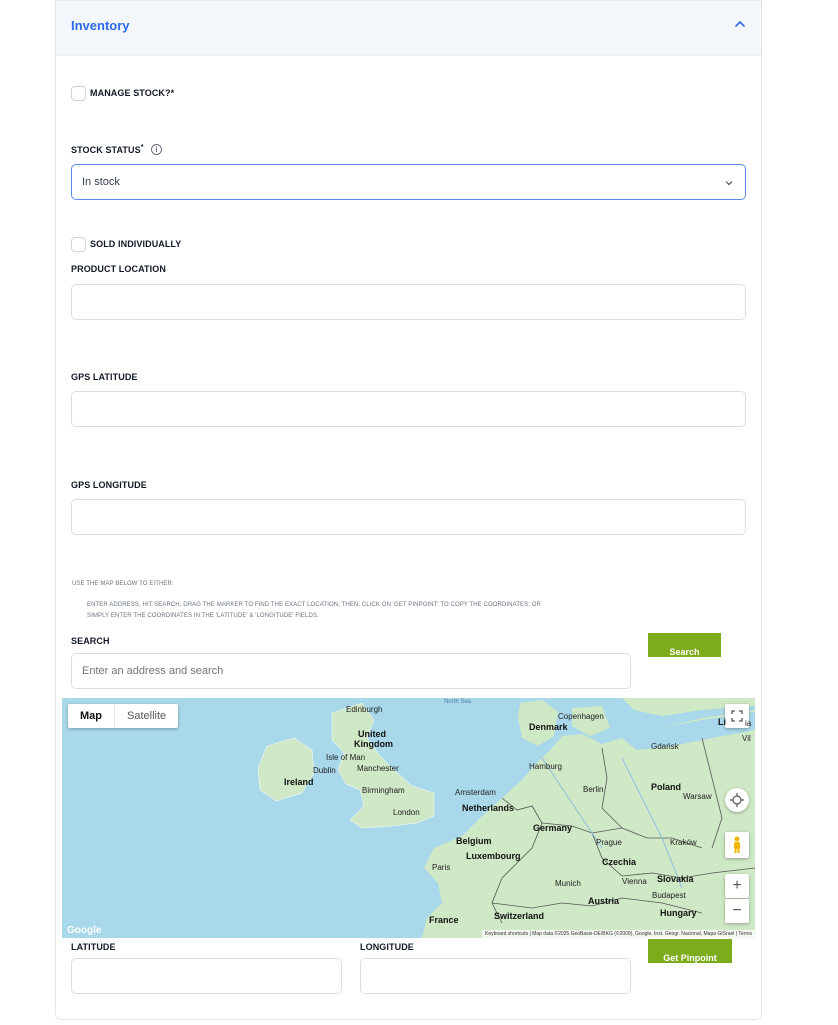  I want to click on map-label: North Sea, so click(458, 702).